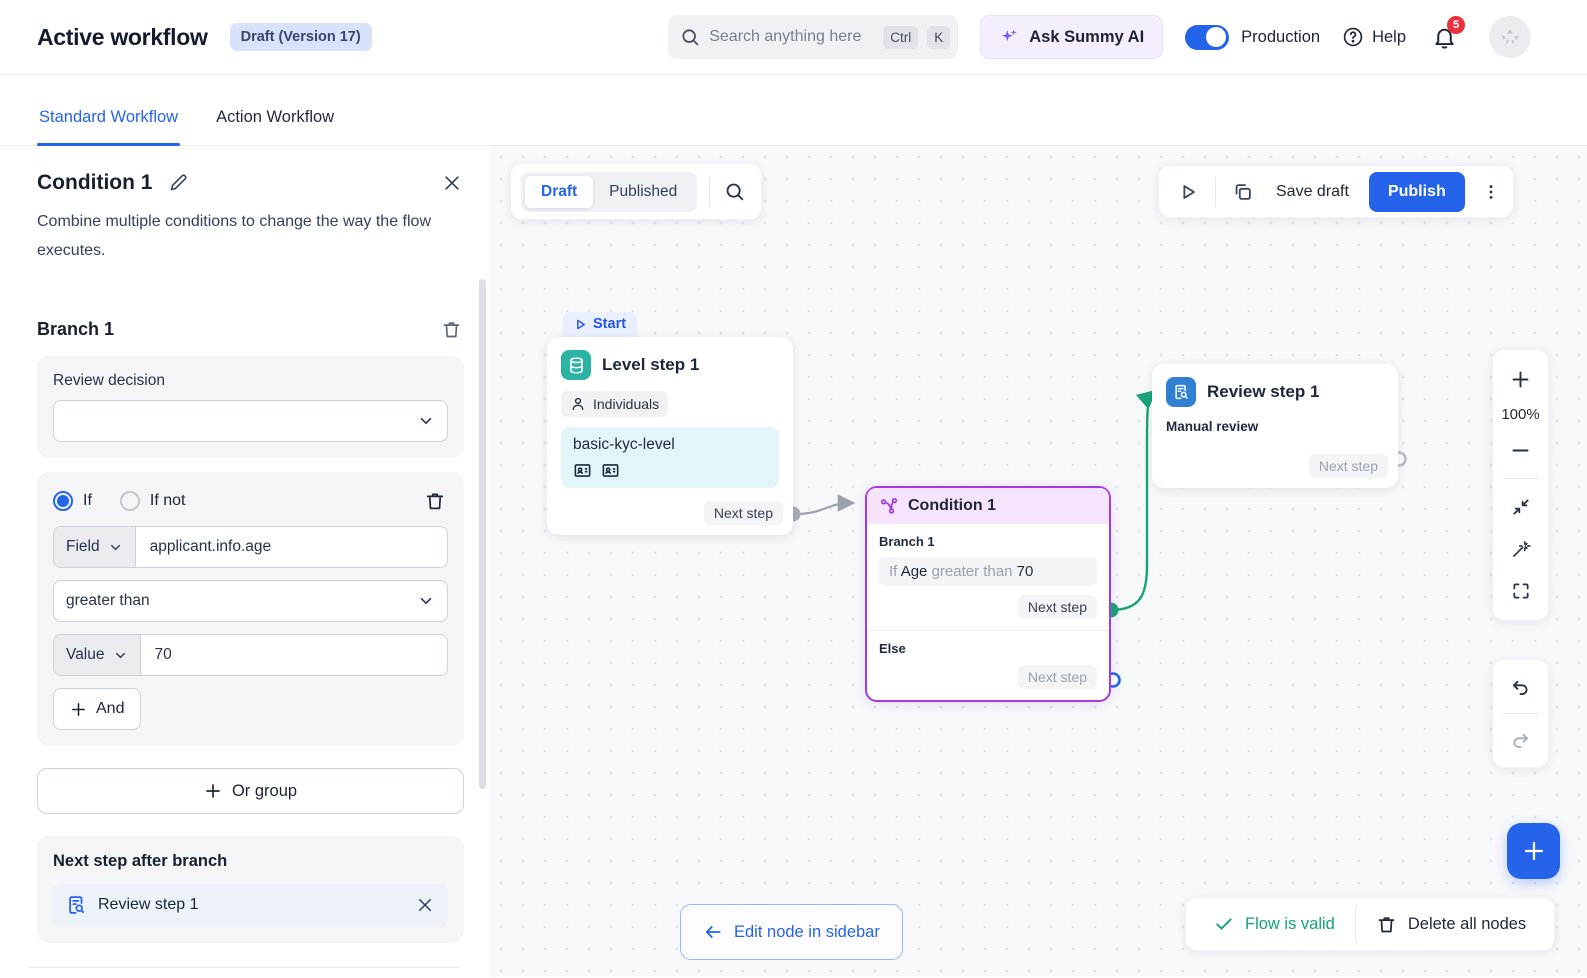  Describe the element at coordinates (293, 655) in the screenshot. I see `value-input` at that location.